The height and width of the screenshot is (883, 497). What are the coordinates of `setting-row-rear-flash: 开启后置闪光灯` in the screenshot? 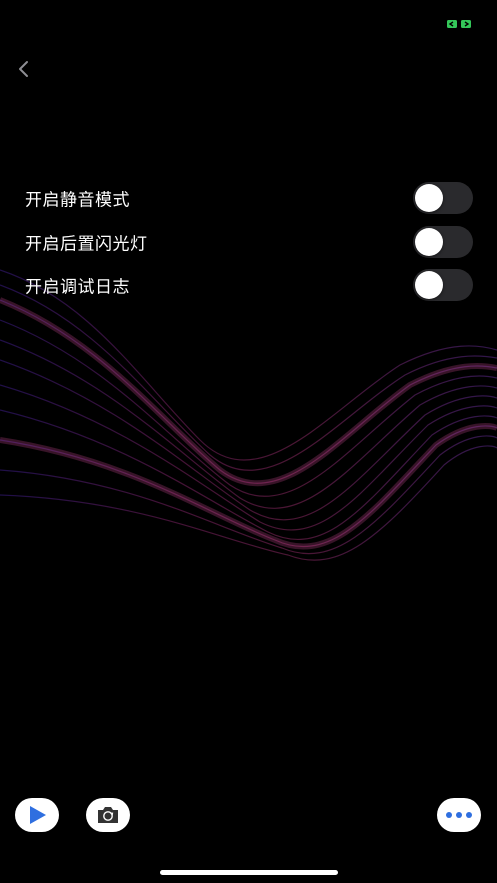 It's located at (248, 242).